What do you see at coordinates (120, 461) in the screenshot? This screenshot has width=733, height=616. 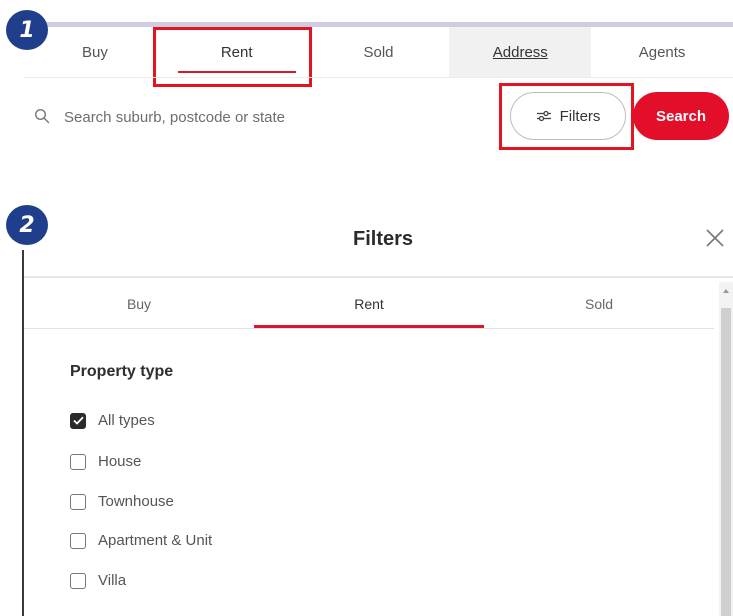 I see `option-label: House` at bounding box center [120, 461].